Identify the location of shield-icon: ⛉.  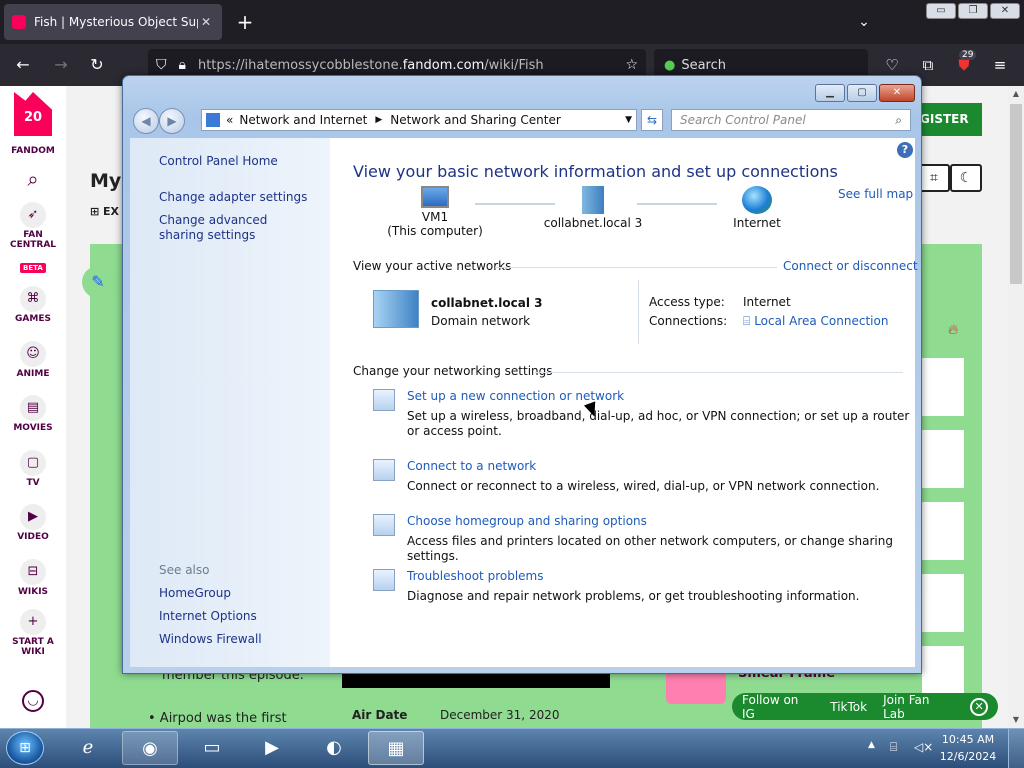
(161, 65).